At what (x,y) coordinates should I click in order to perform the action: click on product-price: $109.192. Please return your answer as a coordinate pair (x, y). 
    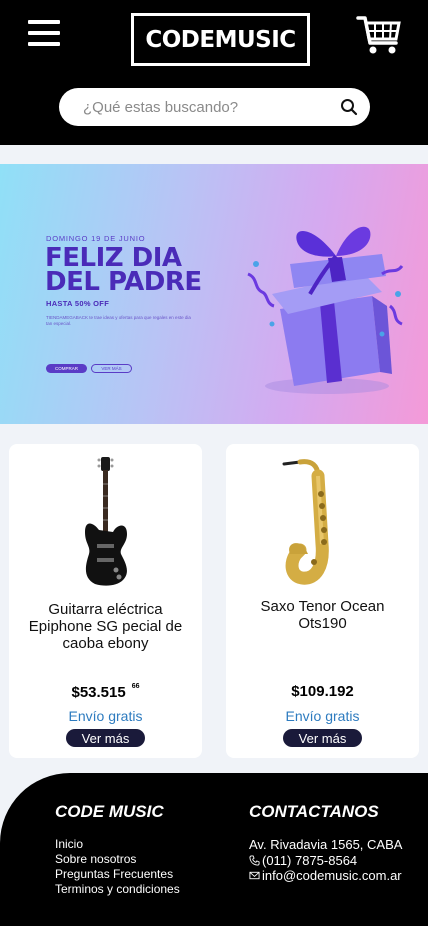
    Looking at the image, I should click on (322, 691).